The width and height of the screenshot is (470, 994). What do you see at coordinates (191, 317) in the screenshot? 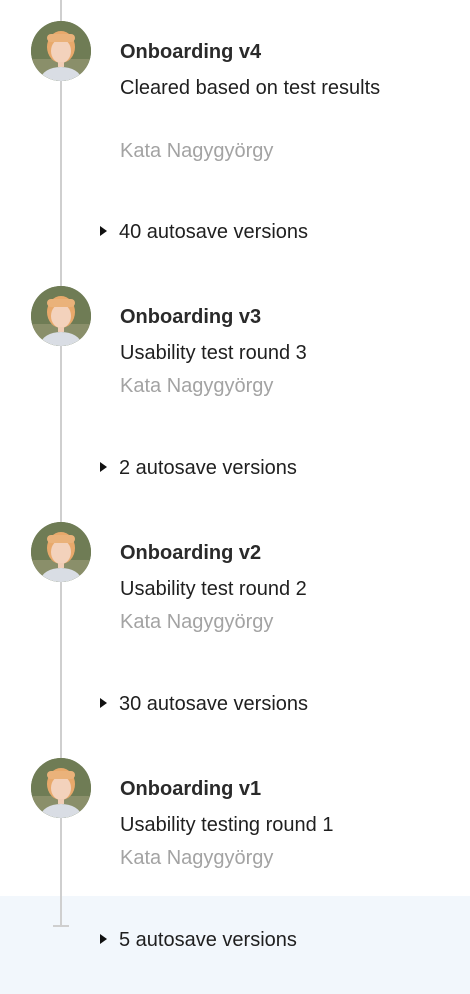
I see `version-title: Onboarding v3` at bounding box center [191, 317].